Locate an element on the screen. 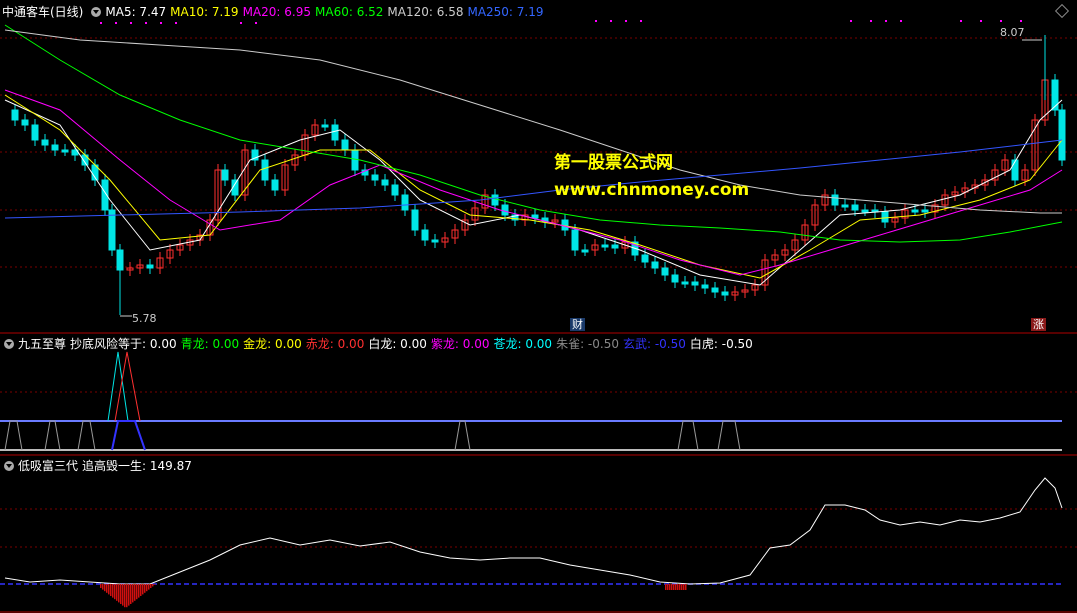  panel3-legend-item-0: 追高毁一生: 149.87 is located at coordinates (137, 466).